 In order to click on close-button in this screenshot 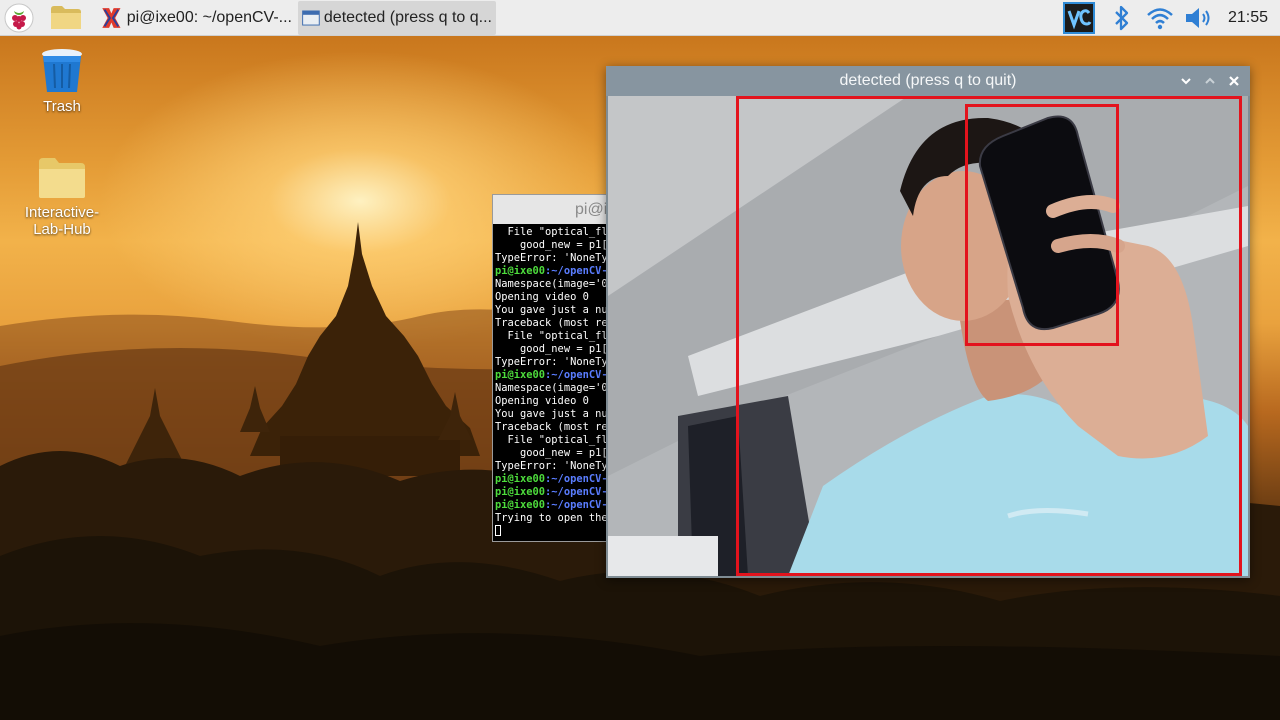, I will do `click(1234, 81)`.